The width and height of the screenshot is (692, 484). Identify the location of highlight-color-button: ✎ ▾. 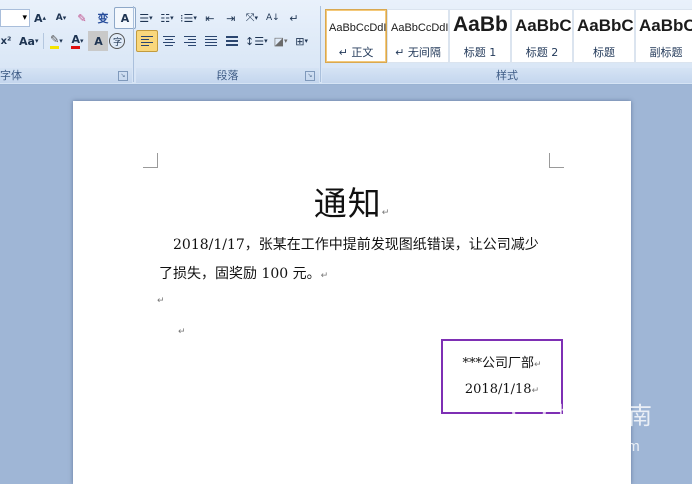
(56, 41).